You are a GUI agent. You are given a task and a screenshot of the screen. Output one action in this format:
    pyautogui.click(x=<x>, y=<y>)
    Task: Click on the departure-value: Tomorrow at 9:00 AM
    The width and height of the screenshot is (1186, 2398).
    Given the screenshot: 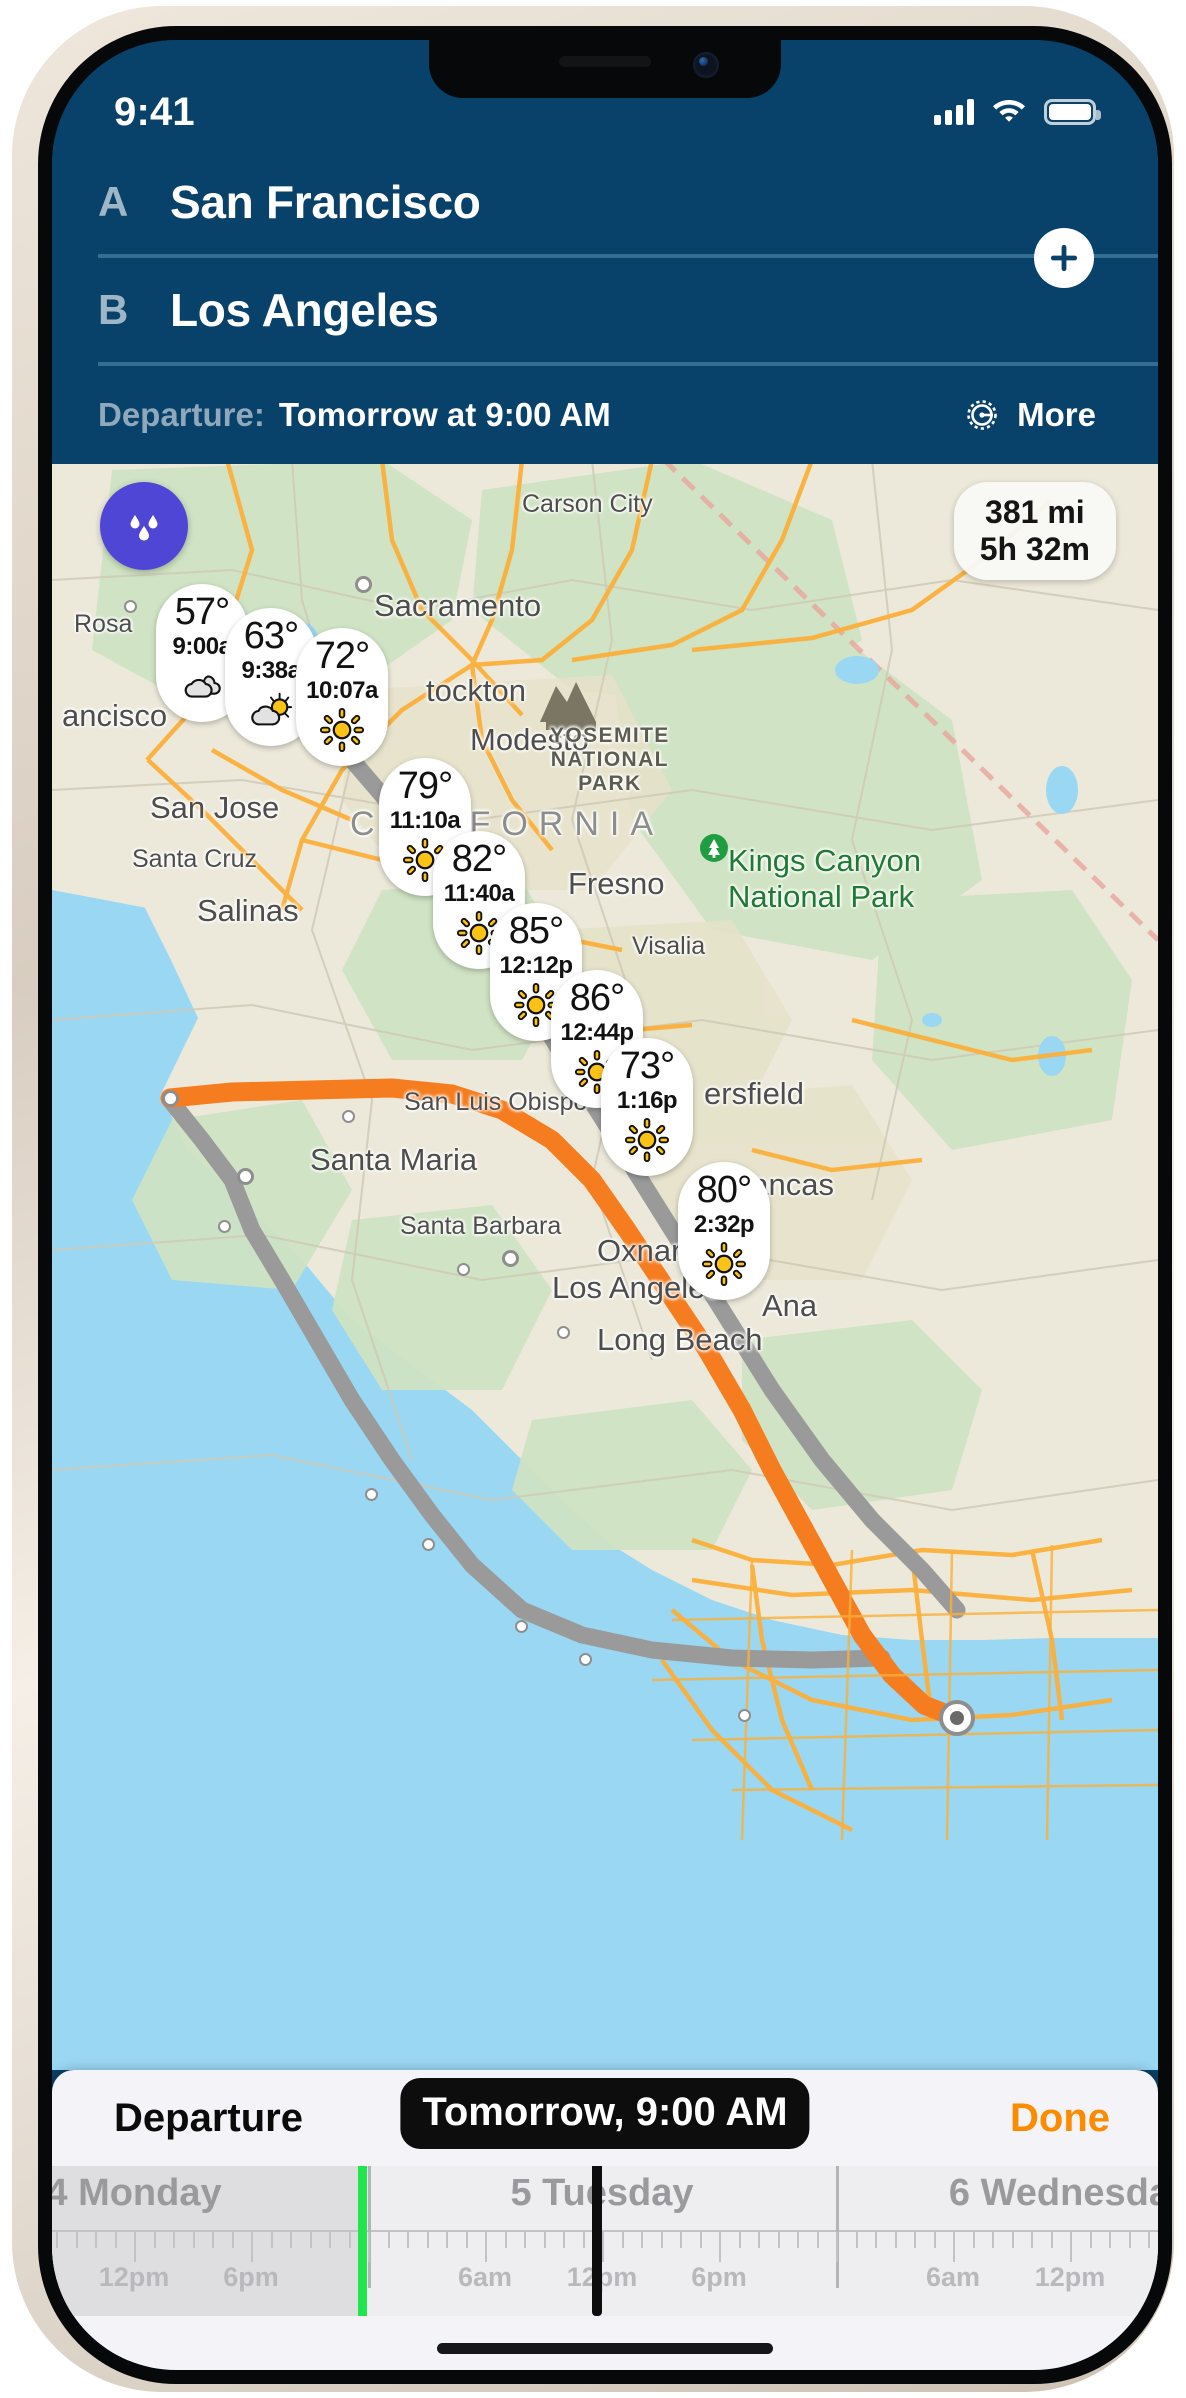 What is the action you would take?
    pyautogui.click(x=444, y=414)
    